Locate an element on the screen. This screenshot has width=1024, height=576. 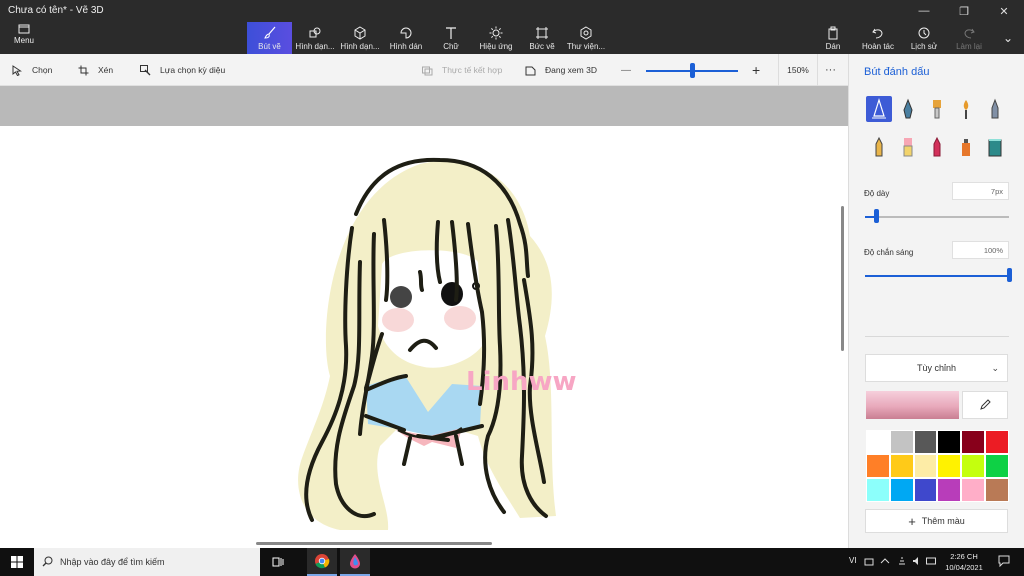
opacity-slider-fill is located at coordinates (937, 276).